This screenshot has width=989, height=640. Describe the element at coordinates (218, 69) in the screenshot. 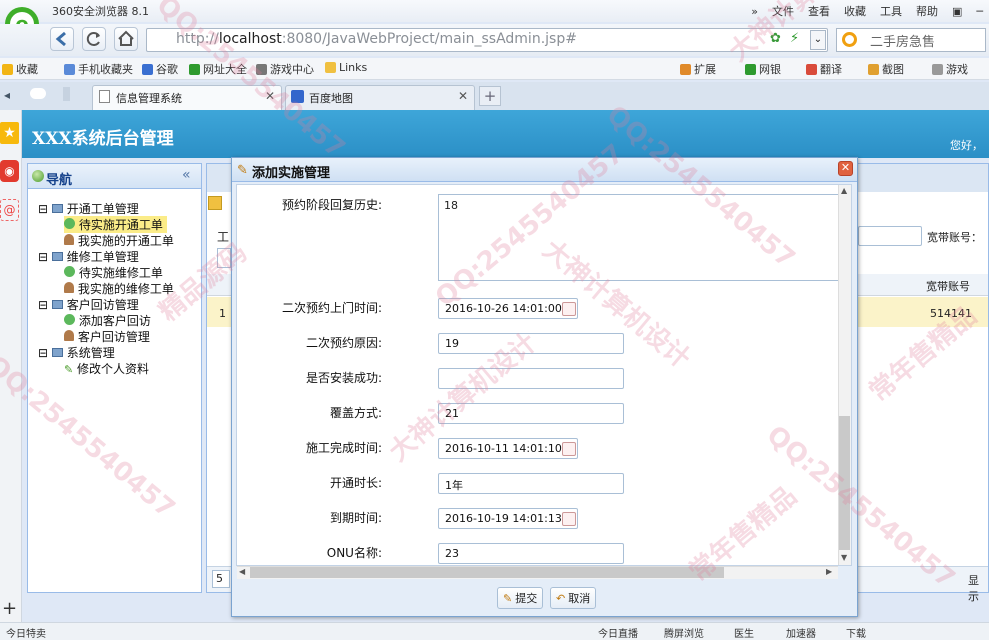

I see `fav-sites: 网址大全` at that location.